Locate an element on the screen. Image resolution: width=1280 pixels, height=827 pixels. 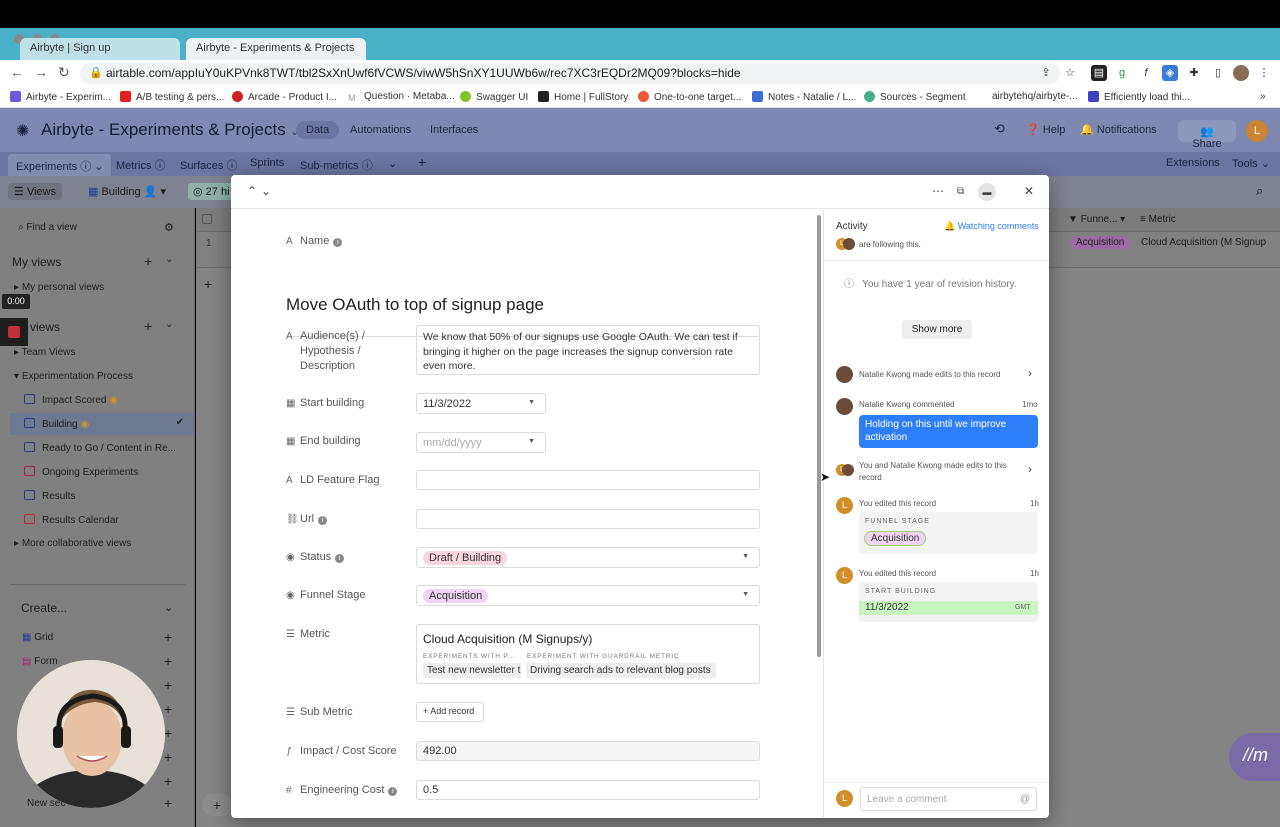
menu-kebab-icon: ⋮ is located at coordinates (1264, 73).